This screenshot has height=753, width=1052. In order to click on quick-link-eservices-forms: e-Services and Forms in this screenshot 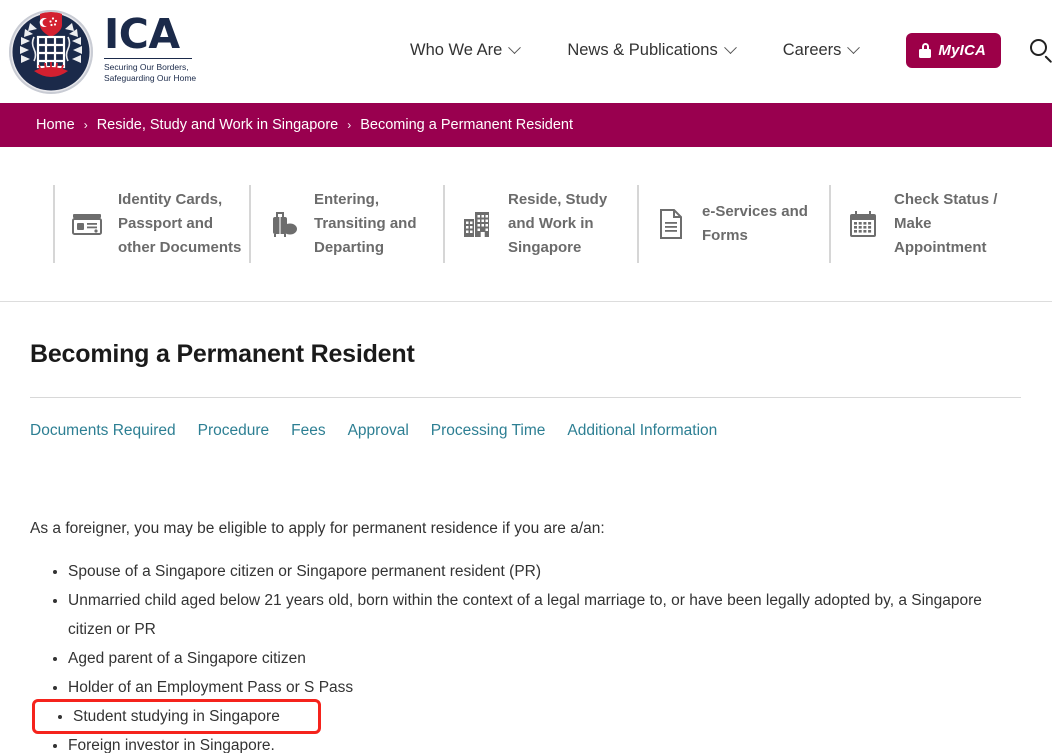, I will do `click(733, 224)`.